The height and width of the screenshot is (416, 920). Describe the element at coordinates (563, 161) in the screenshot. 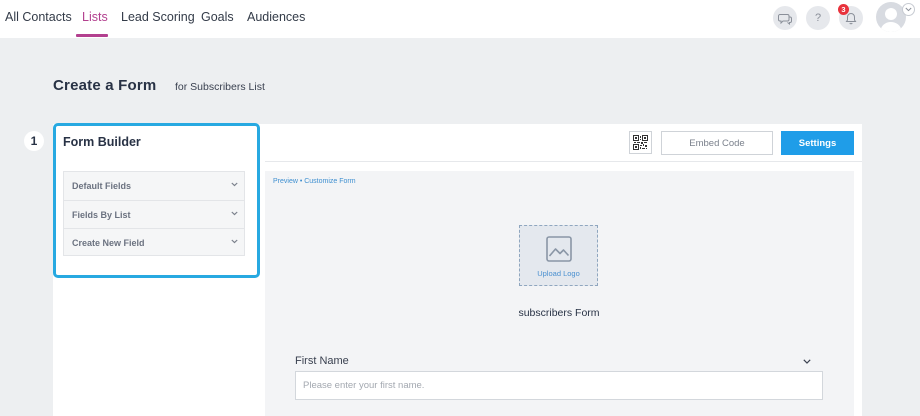

I see `card-divider` at that location.